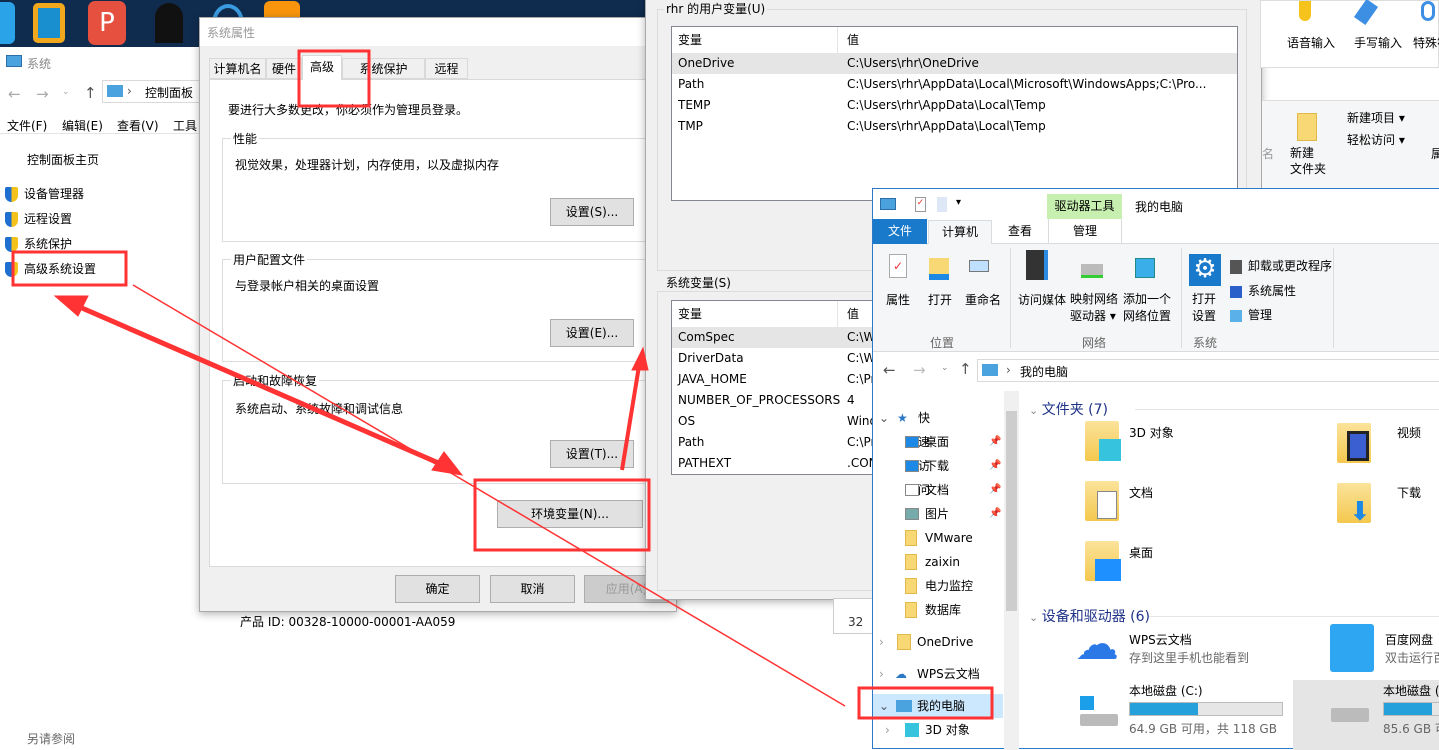  What do you see at coordinates (925, 703) in the screenshot?
I see `highlight-this-pc` at bounding box center [925, 703].